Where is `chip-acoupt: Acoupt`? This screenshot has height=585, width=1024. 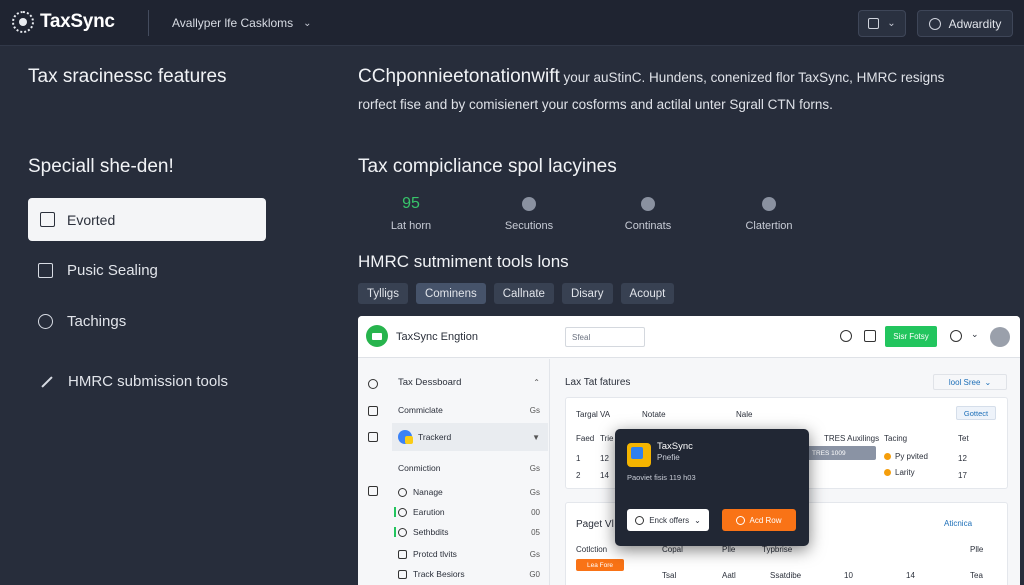 chip-acoupt: Acoupt is located at coordinates (647, 293).